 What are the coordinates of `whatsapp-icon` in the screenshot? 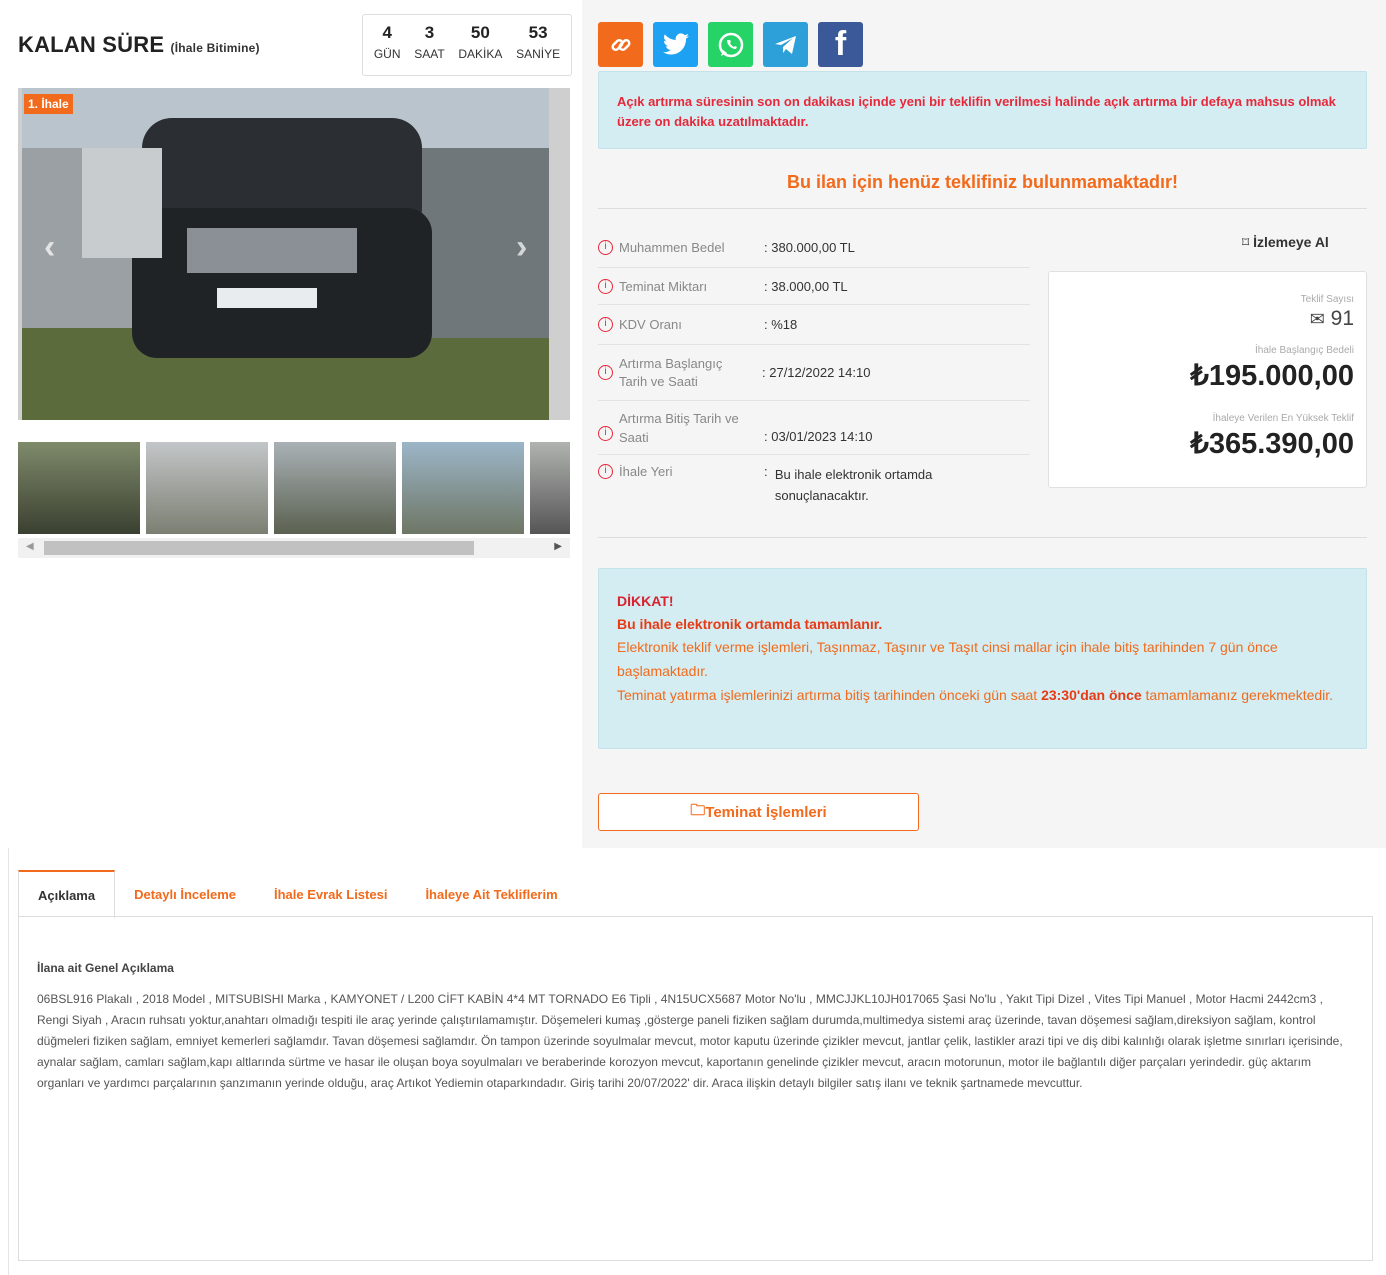 It's located at (730, 44).